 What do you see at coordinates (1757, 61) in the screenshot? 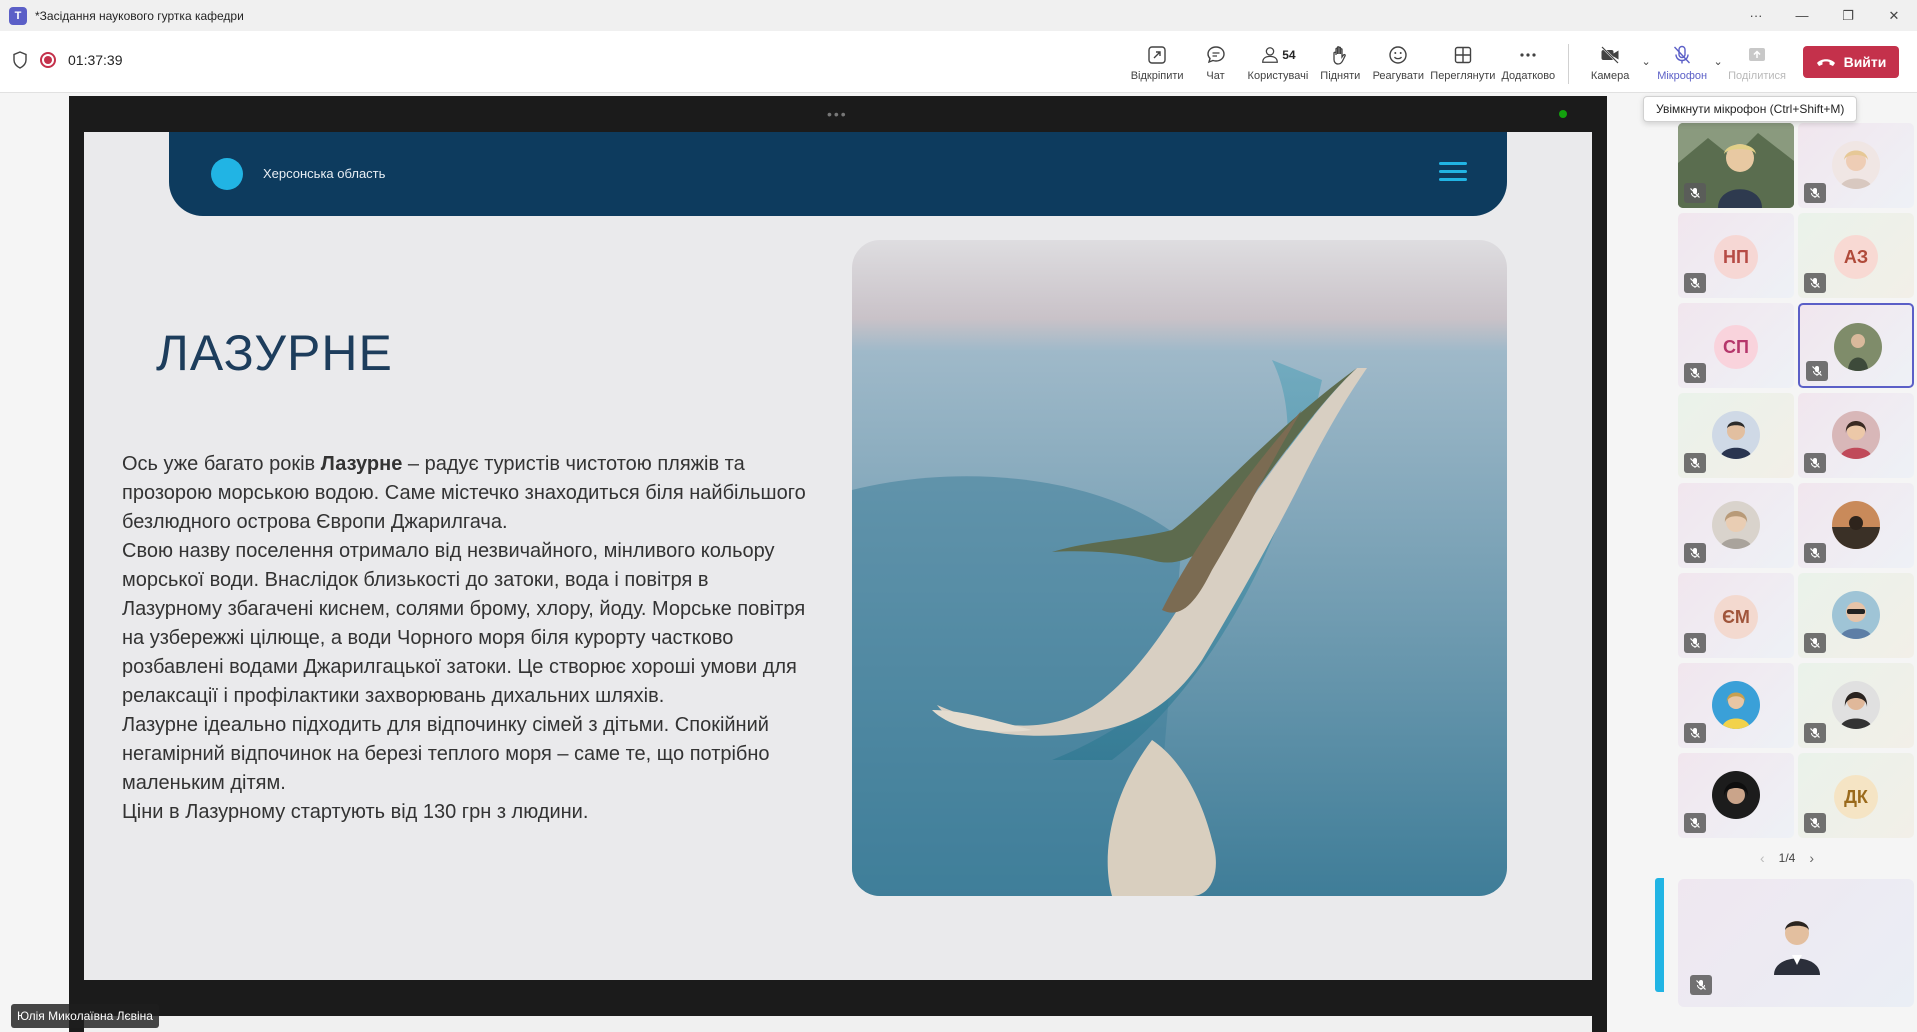
I see `share-button: Поділитися` at bounding box center [1757, 61].